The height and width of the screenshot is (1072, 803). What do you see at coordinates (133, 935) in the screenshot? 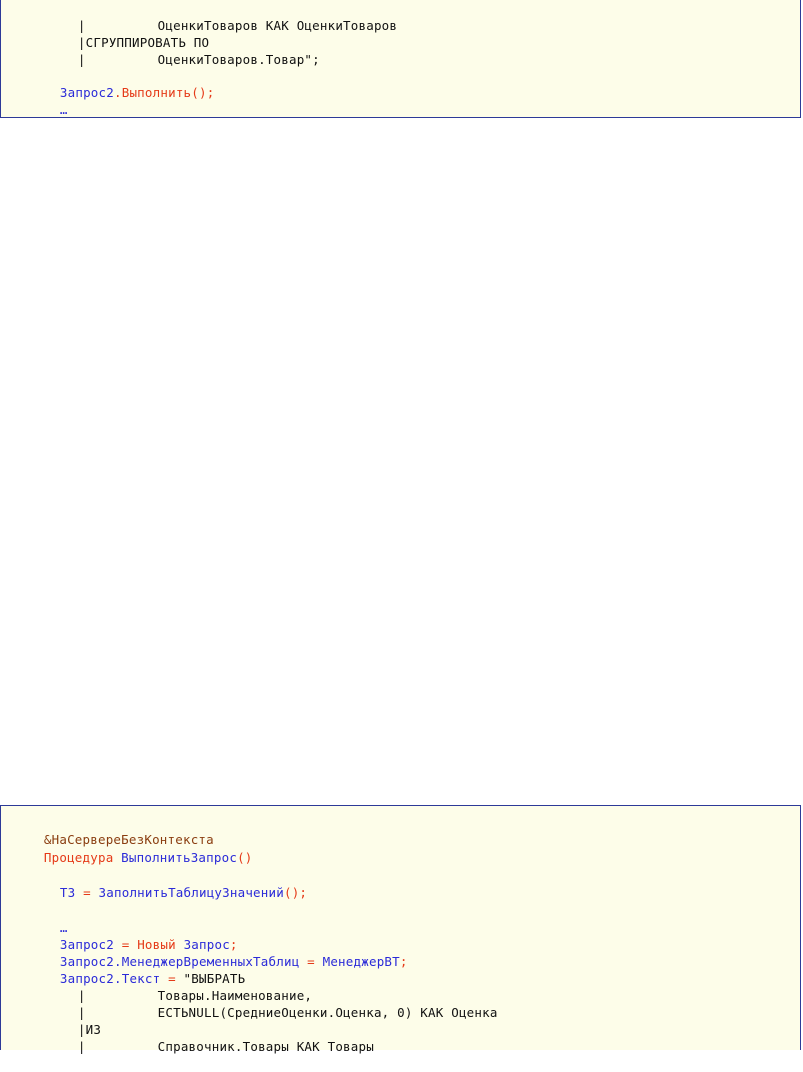
I see `code-line: Запрос2 = Новый Запрос;` at bounding box center [133, 935].